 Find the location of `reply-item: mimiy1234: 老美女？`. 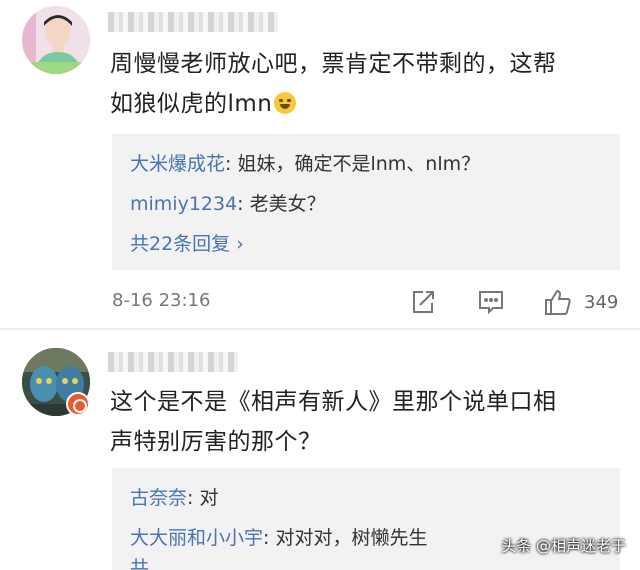

reply-item: mimiy1234: 老美女？ is located at coordinates (366, 204).